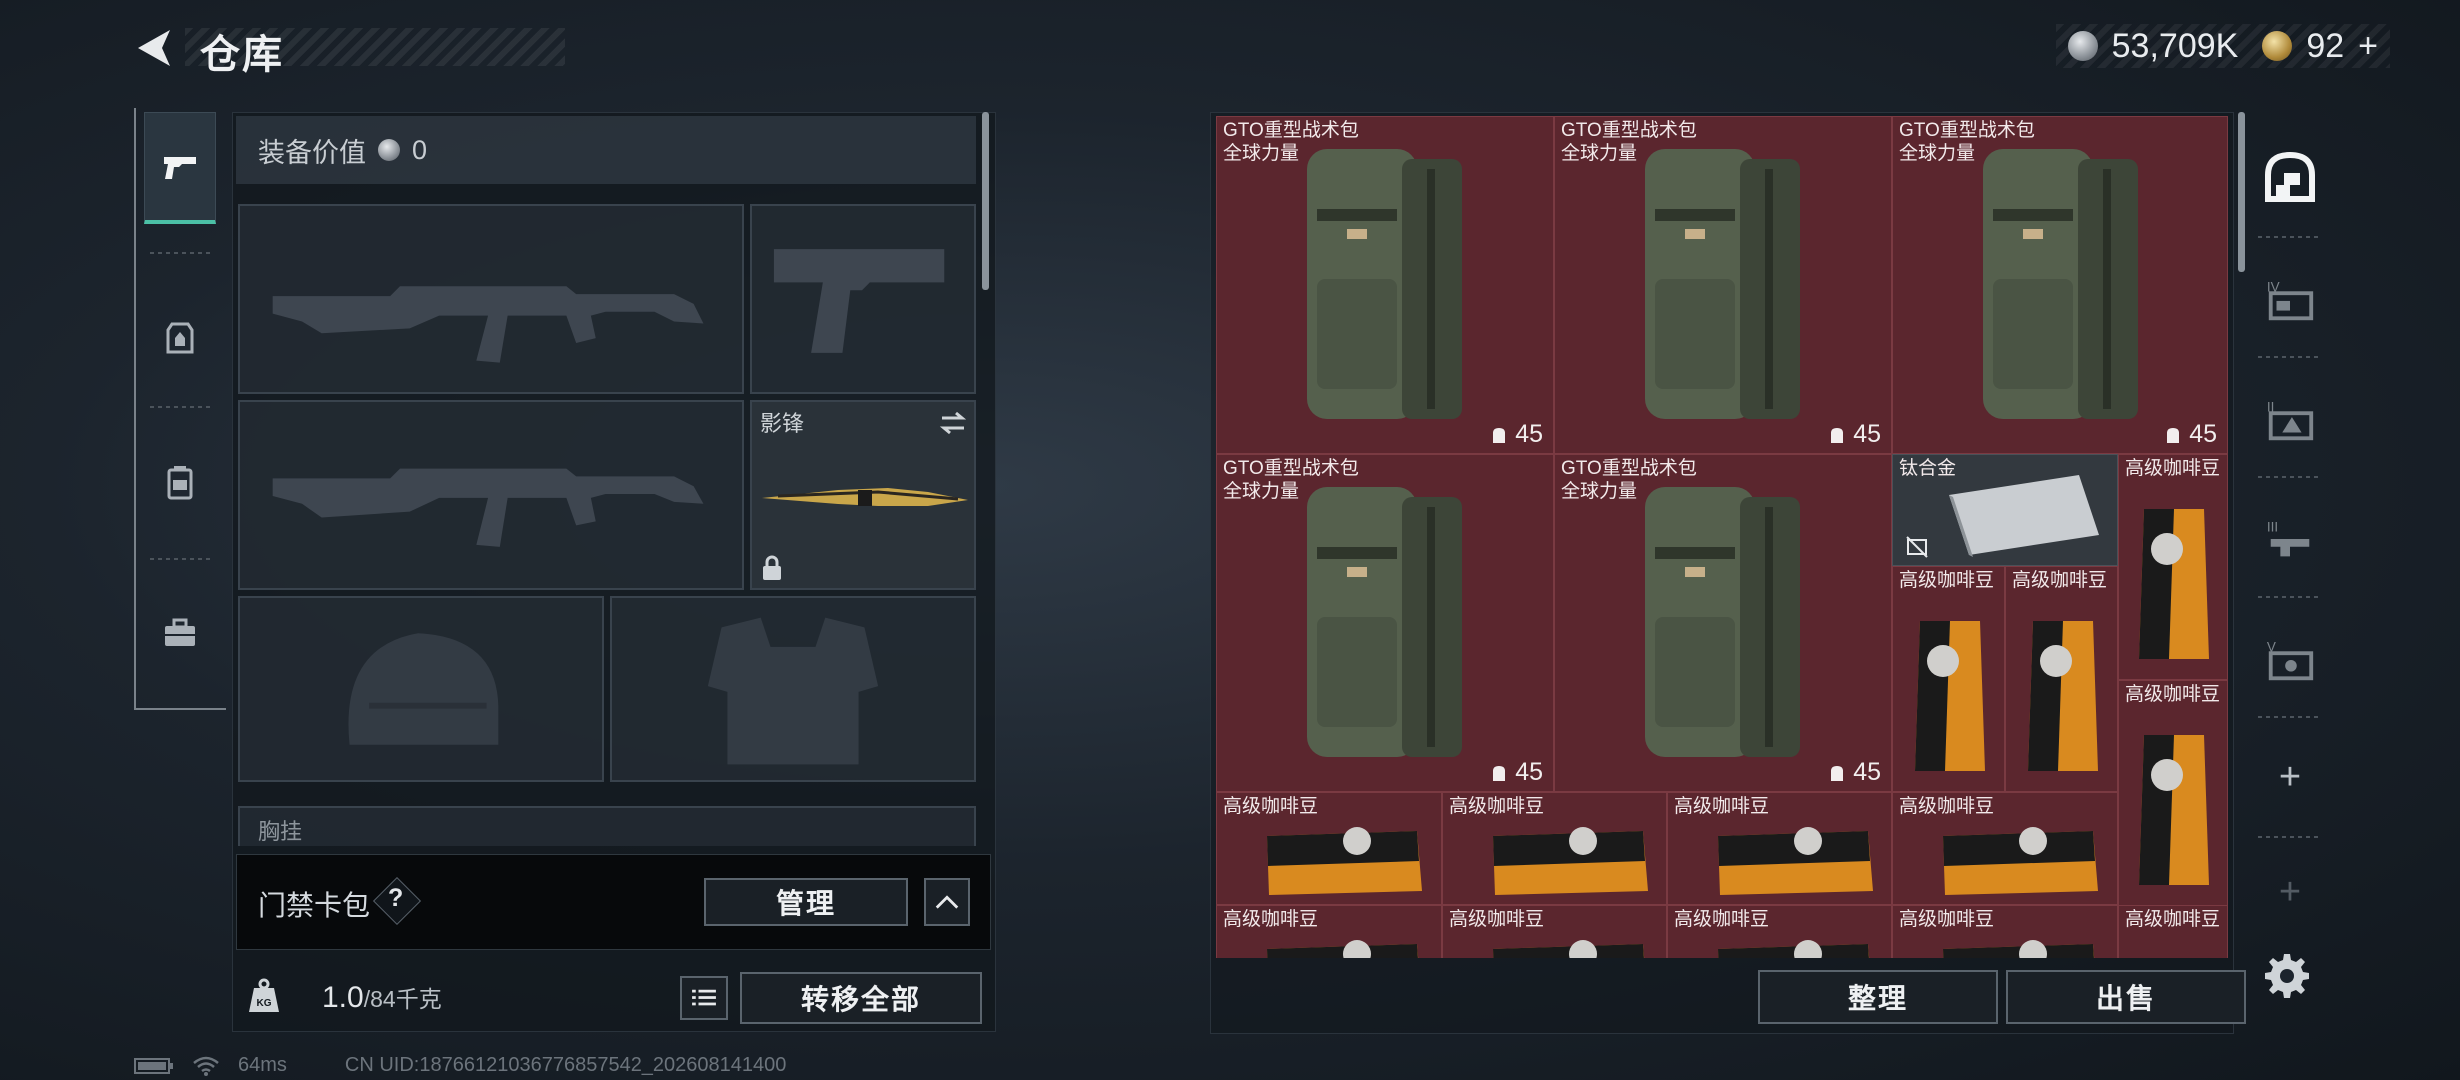  I want to click on collapse-button, so click(947, 902).